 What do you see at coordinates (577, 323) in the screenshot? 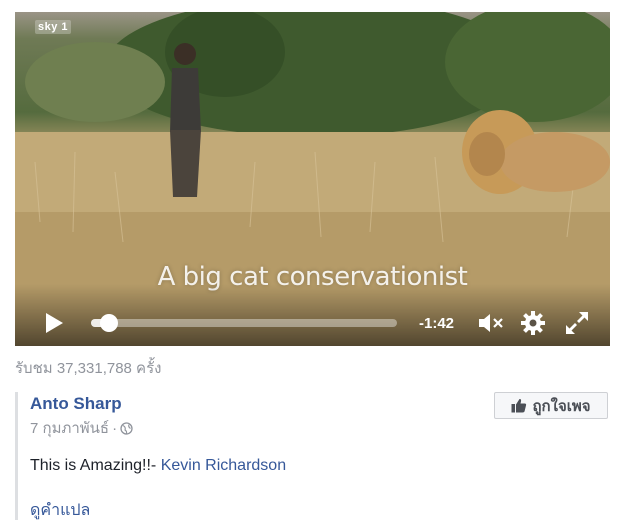
I see `fullscreen-icon` at bounding box center [577, 323].